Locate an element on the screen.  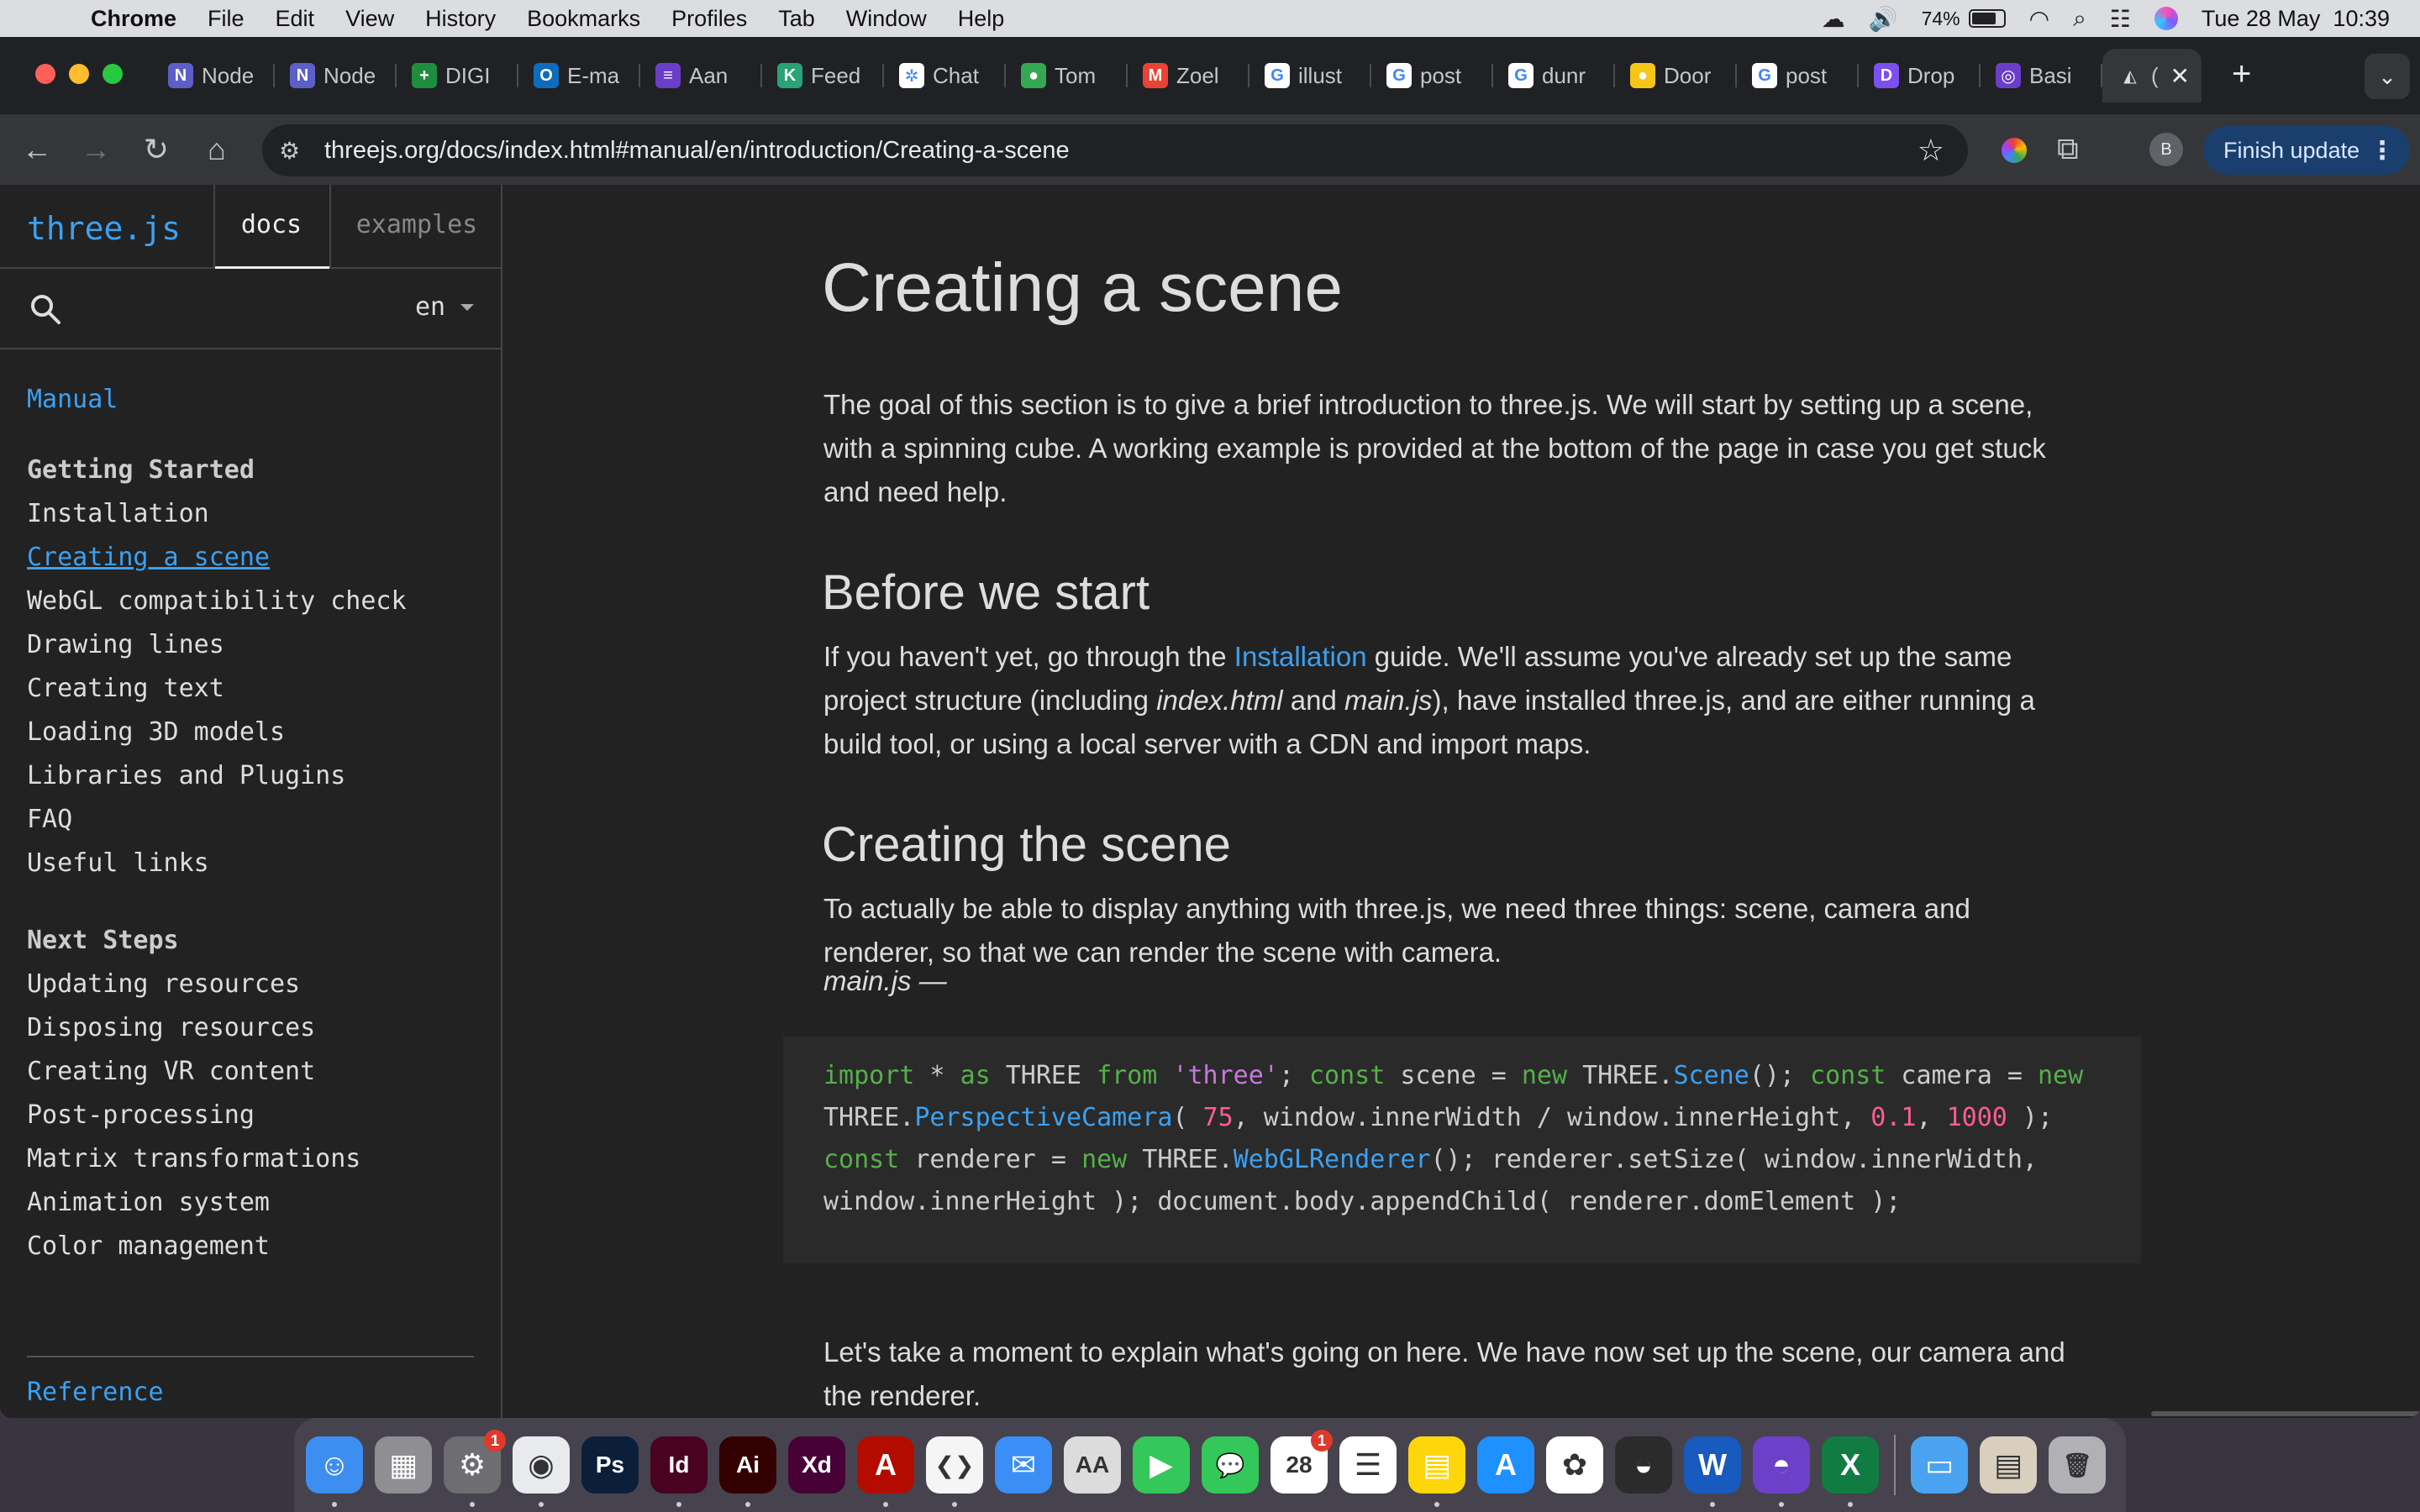
search-icon is located at coordinates (45, 309).